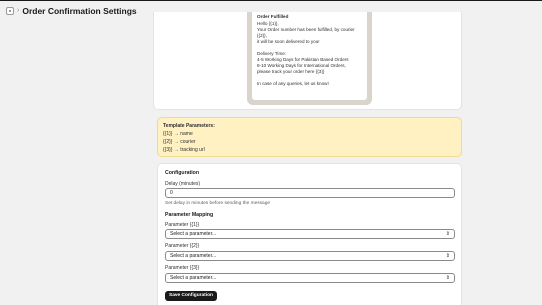 The image size is (542, 305). Describe the element at coordinates (10, 10) in the screenshot. I see `app-icon` at that location.